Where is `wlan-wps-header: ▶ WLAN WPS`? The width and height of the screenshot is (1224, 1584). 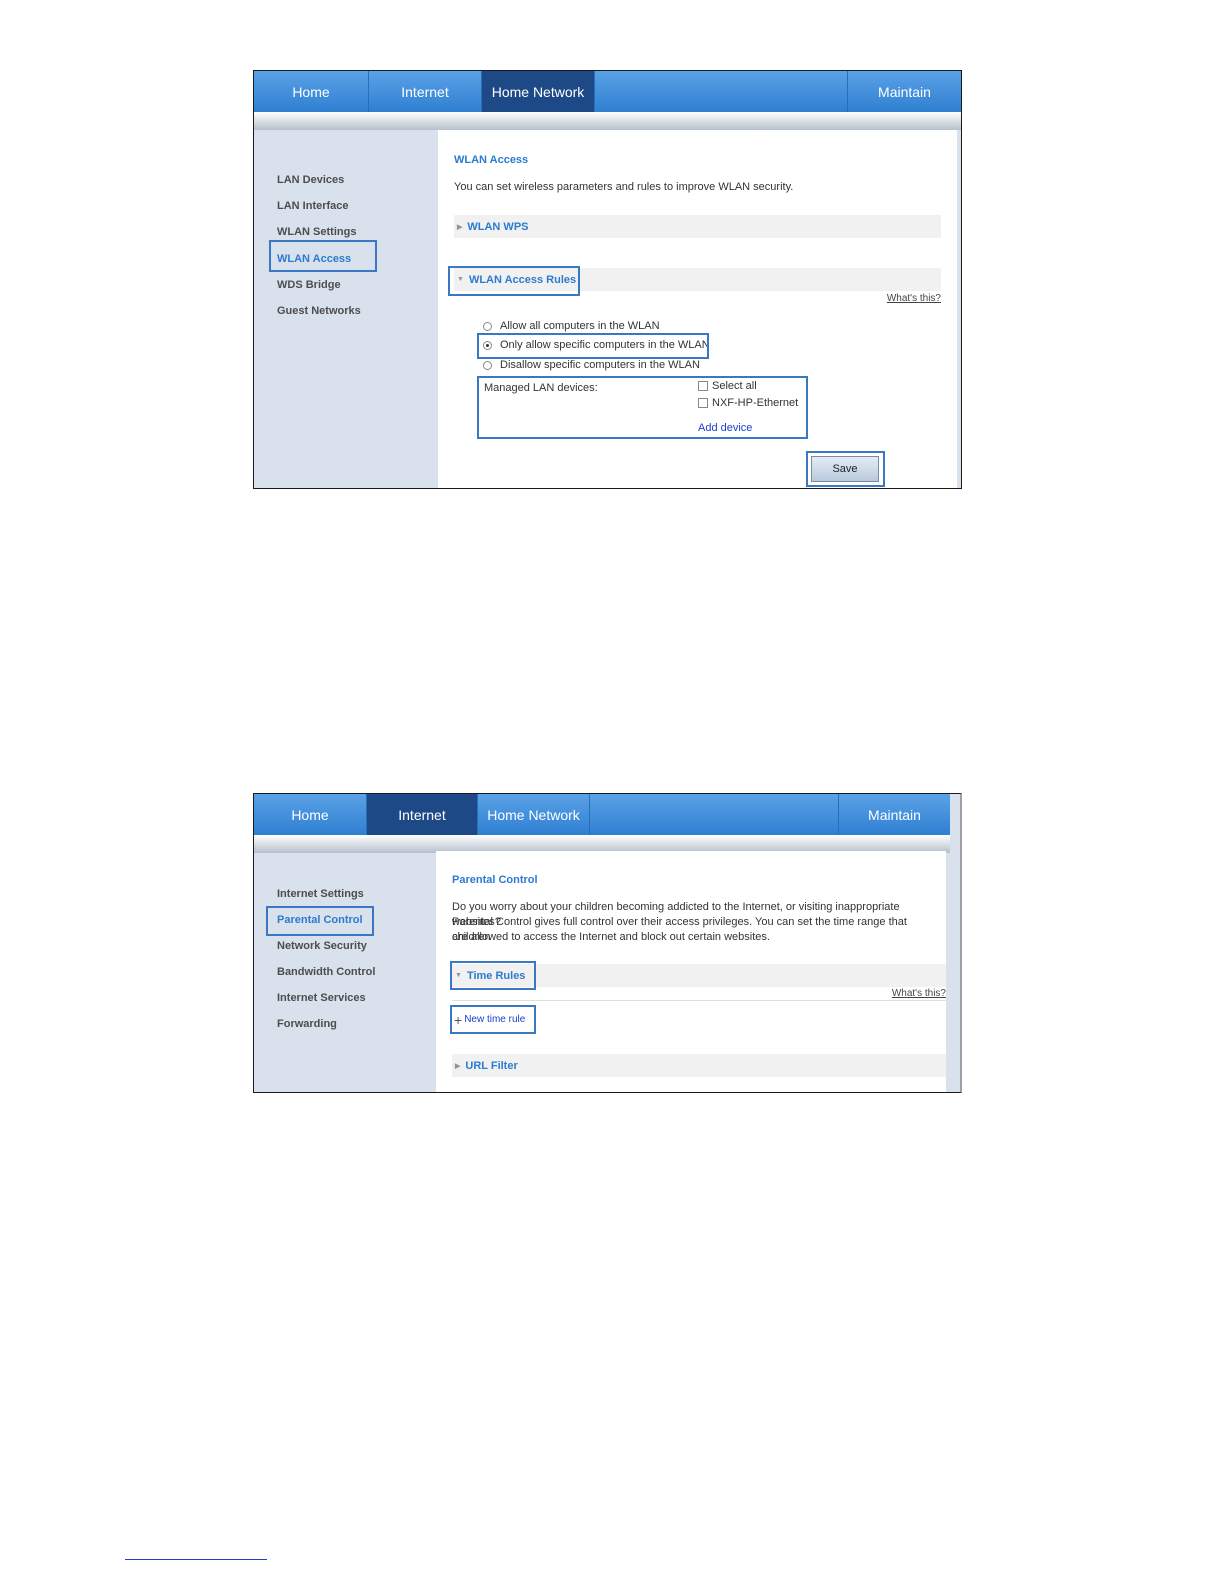 wlan-wps-header: ▶ WLAN WPS is located at coordinates (493, 226).